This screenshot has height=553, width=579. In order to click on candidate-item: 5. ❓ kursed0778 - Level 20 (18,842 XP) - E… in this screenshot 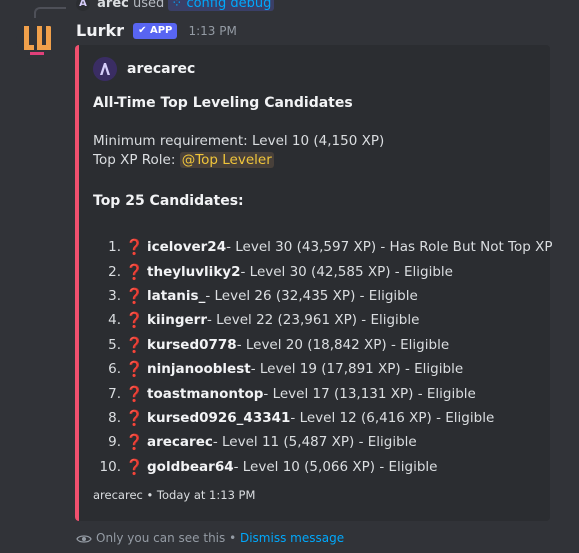, I will do `click(323, 345)`.